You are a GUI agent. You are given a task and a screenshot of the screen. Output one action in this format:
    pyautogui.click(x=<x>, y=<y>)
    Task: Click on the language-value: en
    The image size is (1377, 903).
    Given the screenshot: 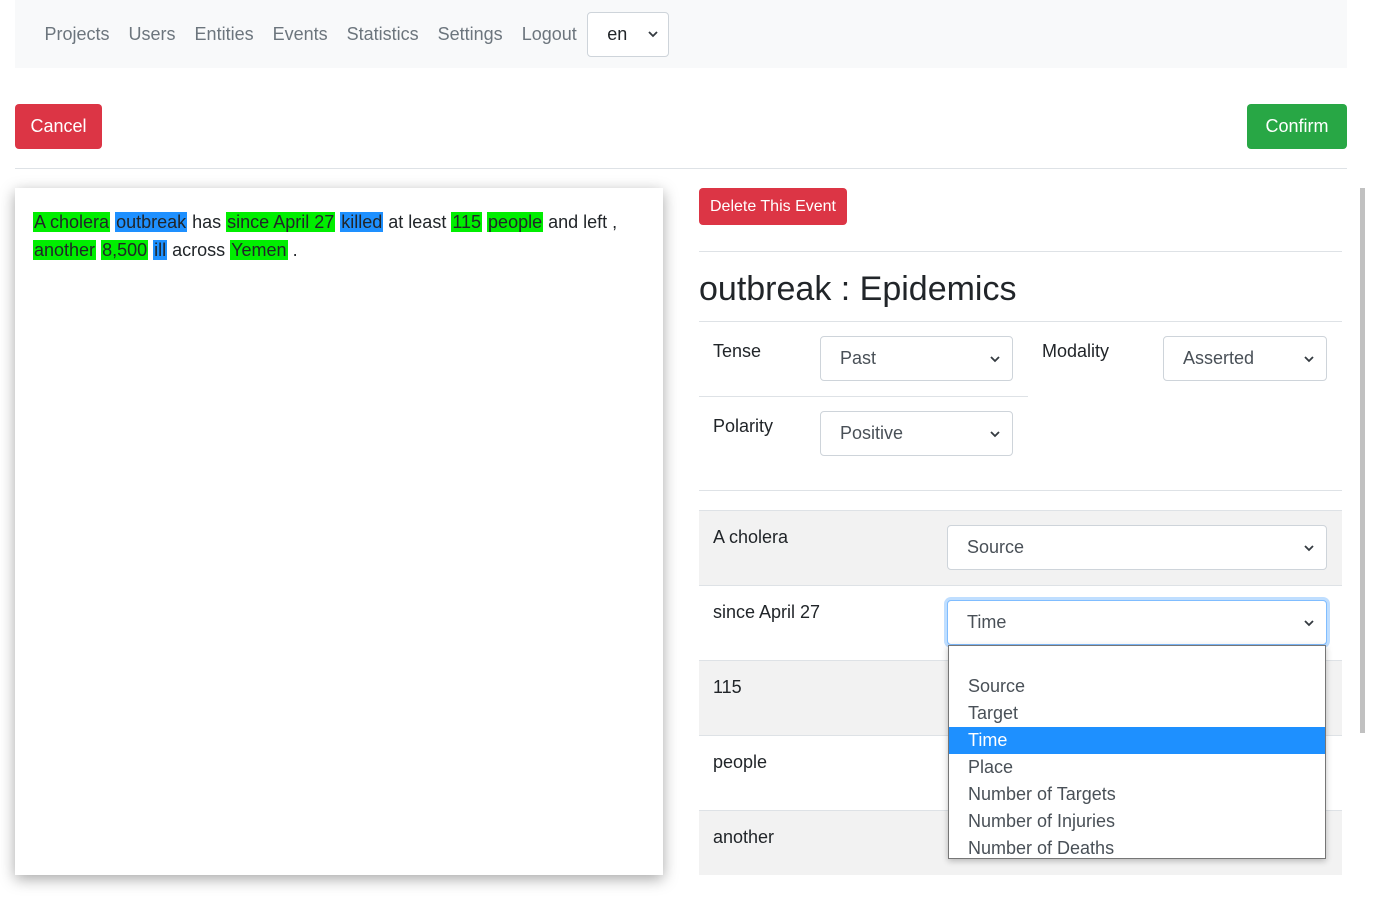 What is the action you would take?
    pyautogui.click(x=617, y=33)
    